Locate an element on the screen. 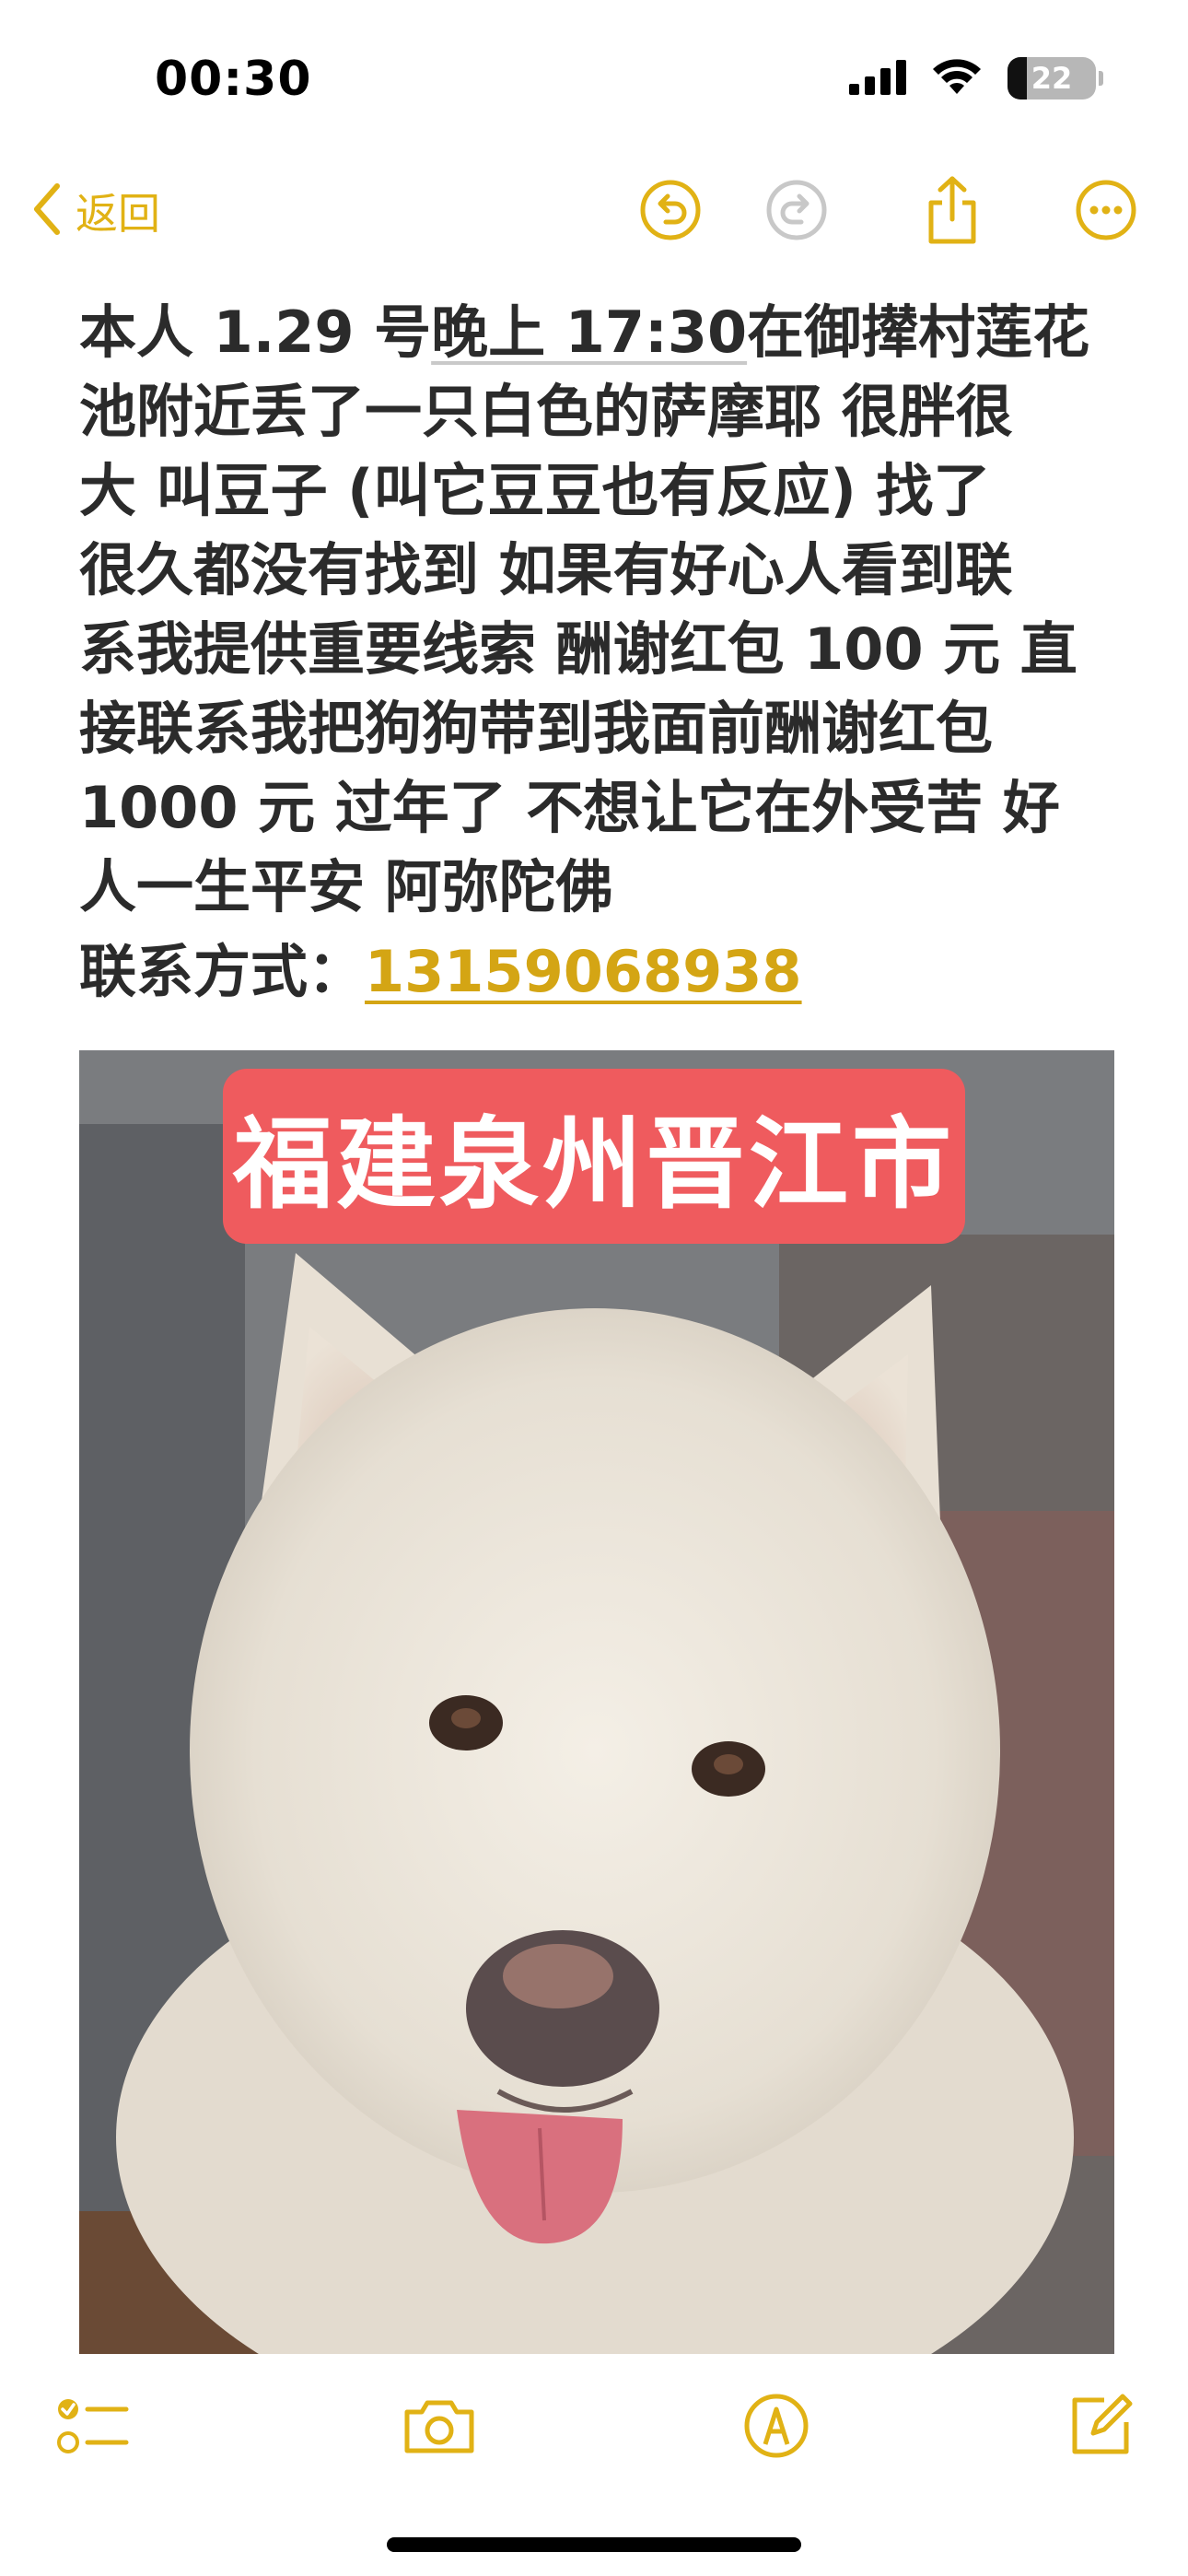 Image resolution: width=1188 pixels, height=2576 pixels. redo-icon is located at coordinates (796, 212).